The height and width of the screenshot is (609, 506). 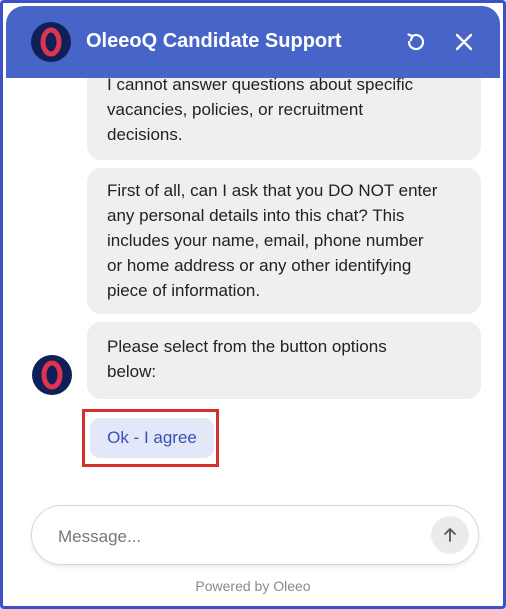 What do you see at coordinates (238, 537) in the screenshot?
I see `message-input` at bounding box center [238, 537].